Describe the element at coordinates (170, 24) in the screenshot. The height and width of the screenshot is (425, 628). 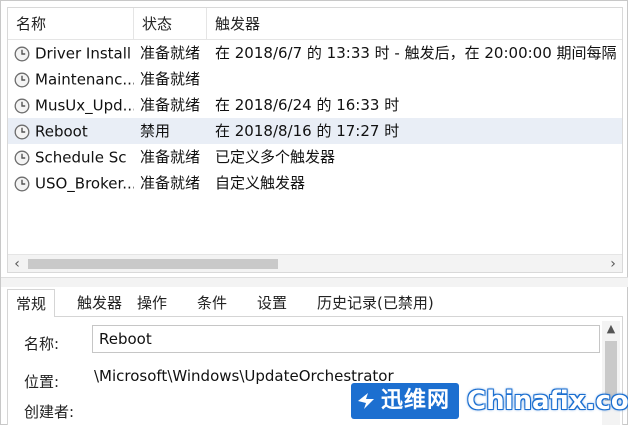
I see `column-header-status: 状态` at that location.